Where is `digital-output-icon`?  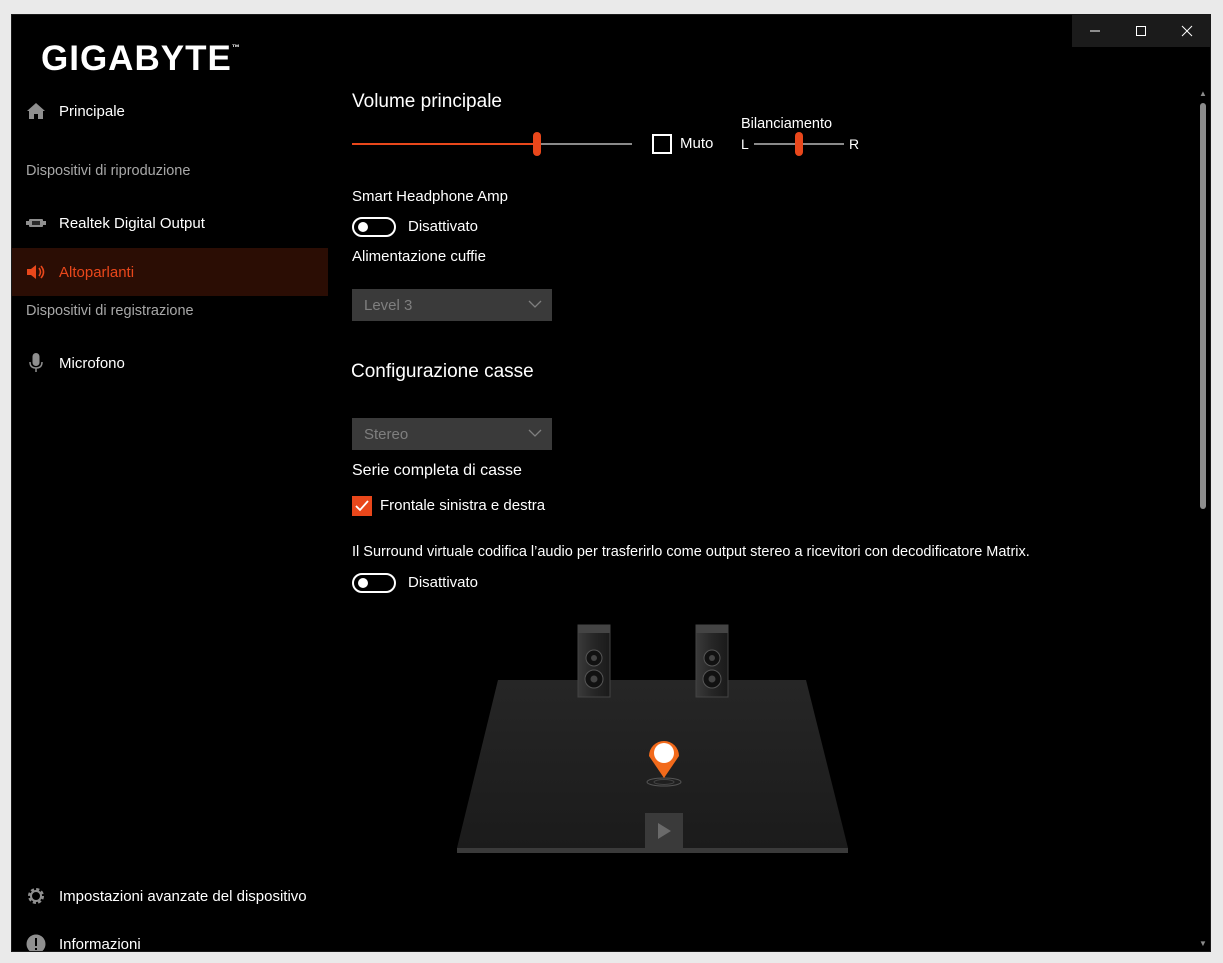
digital-output-icon is located at coordinates (36, 223).